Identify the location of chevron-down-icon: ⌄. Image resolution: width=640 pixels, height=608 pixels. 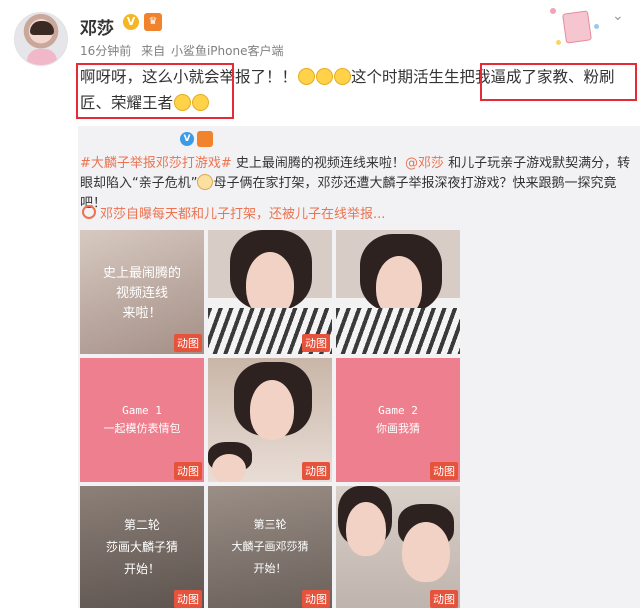
(618, 16).